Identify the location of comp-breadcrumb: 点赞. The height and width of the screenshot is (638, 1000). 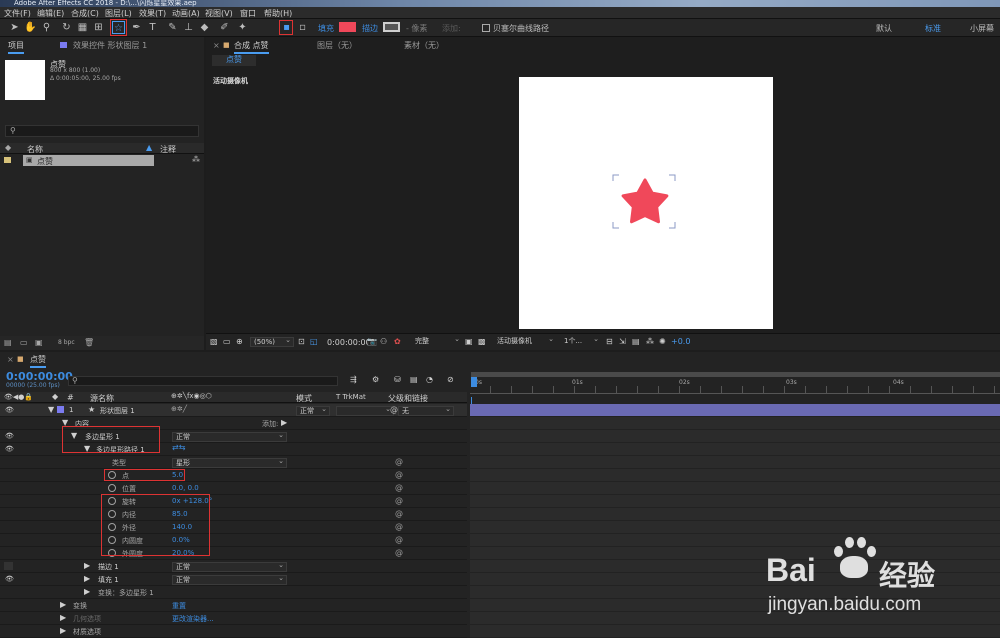
(234, 60).